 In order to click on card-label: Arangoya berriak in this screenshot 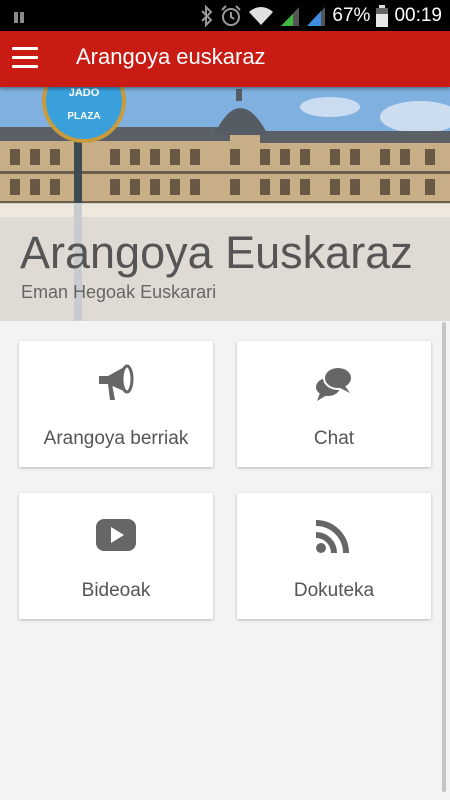, I will do `click(116, 438)`.